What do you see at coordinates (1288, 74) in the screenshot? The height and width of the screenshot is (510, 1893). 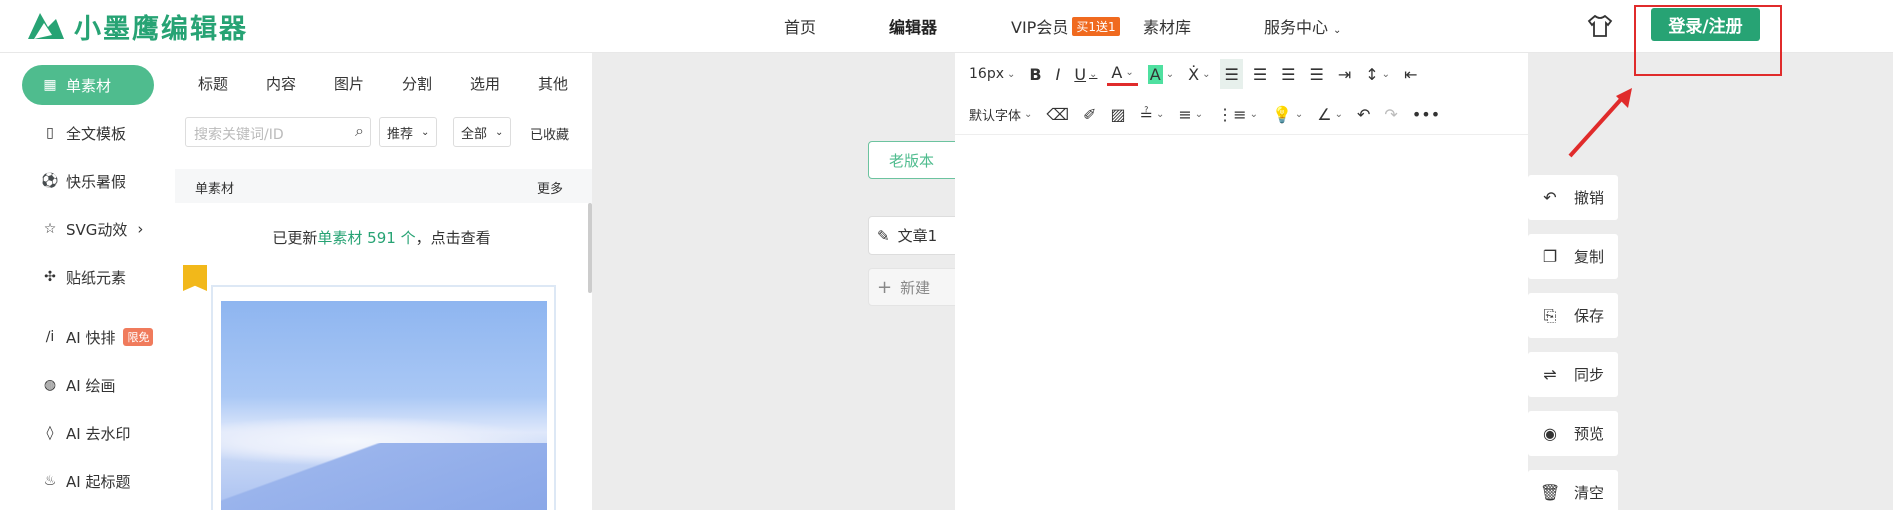 I see `align-right-icon: ☰` at bounding box center [1288, 74].